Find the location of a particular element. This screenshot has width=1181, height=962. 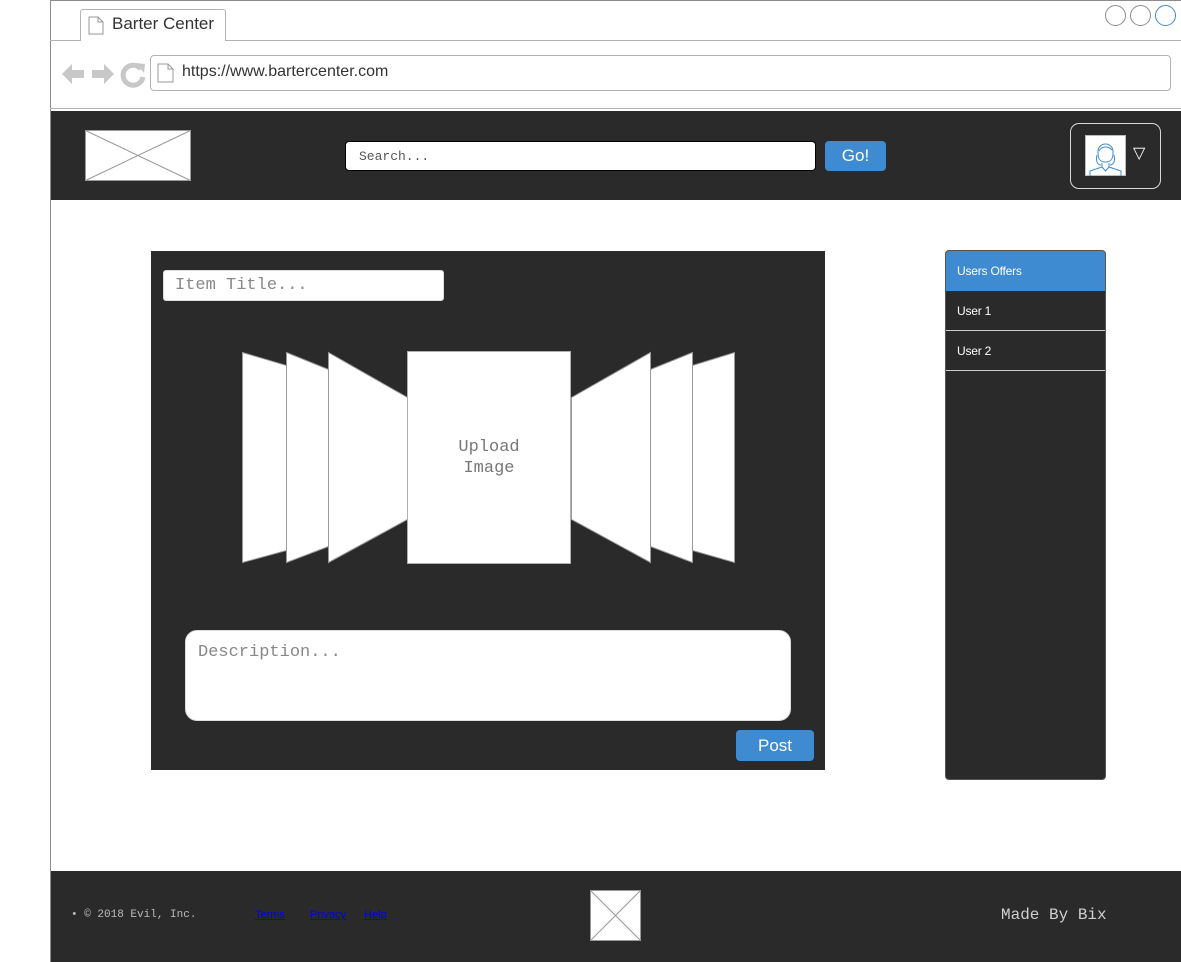

sidebar-item-users-offers: Users Offers is located at coordinates (1025, 271).